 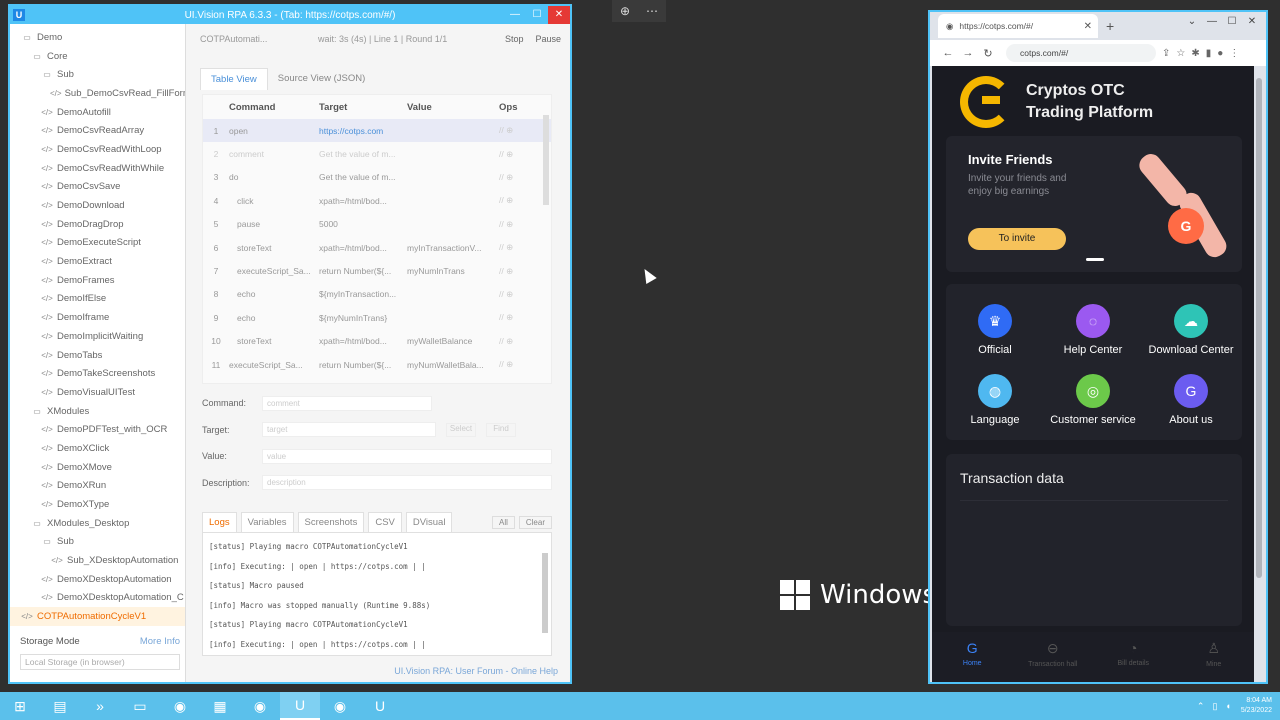 I want to click on tree-macro: </> Sub_XDesktopAutomation, so click(x=97, y=560).